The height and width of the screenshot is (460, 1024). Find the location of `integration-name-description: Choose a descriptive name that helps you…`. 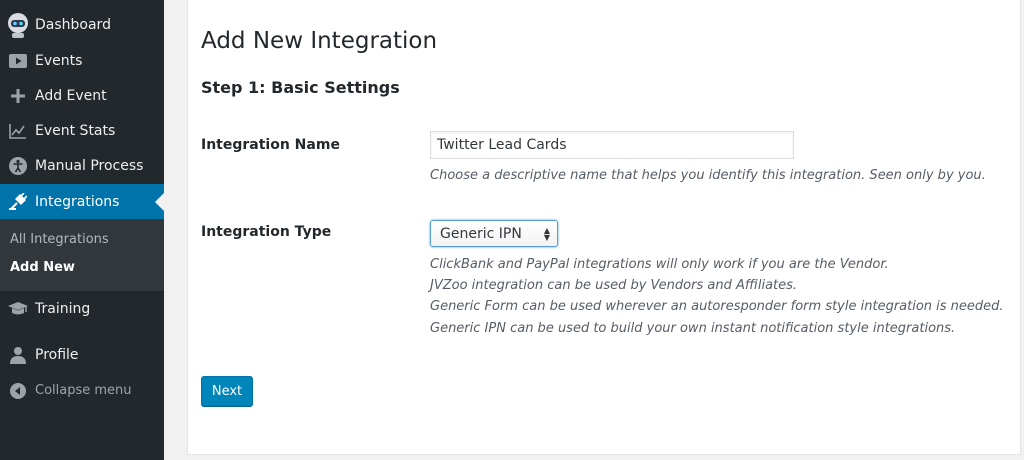

integration-name-description: Choose a descriptive name that helps you… is located at coordinates (708, 175).